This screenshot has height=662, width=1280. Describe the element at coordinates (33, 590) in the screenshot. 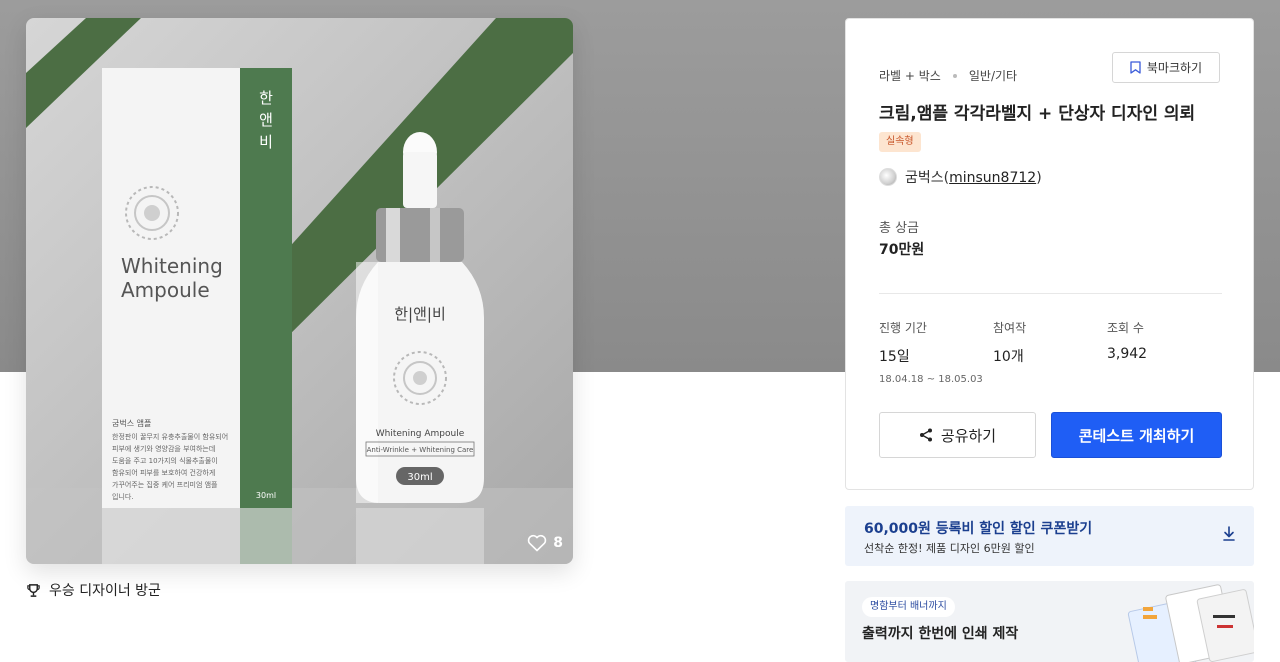

I see `trophy-icon` at that location.